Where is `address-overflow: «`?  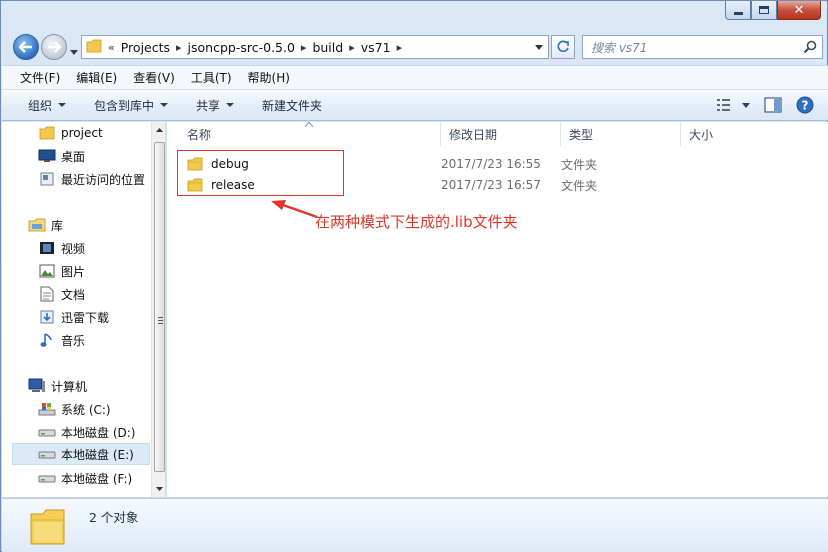 address-overflow: « is located at coordinates (111, 47).